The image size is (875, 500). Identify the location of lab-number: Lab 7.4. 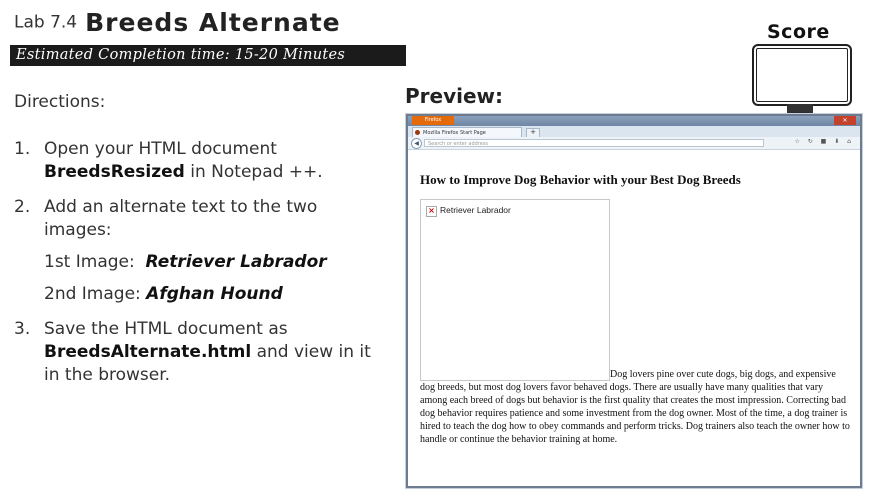
(46, 22).